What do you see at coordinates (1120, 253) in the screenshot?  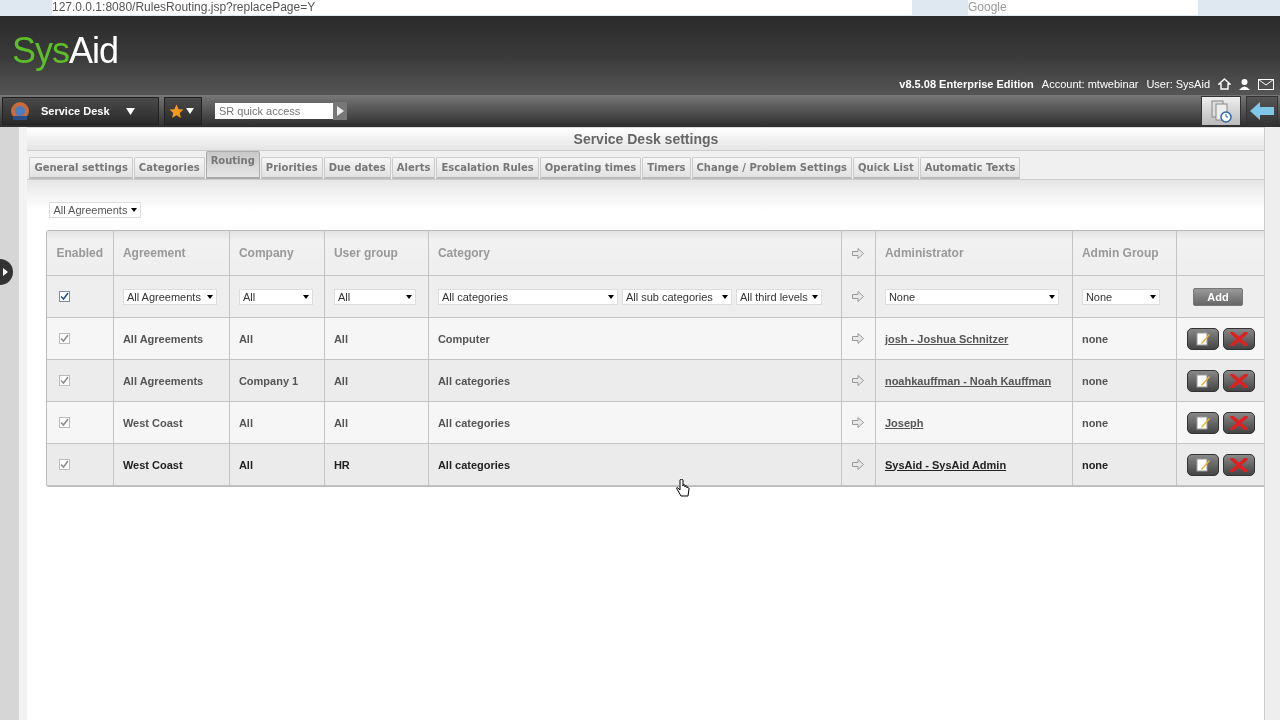 I see `column-header: Admin Group` at bounding box center [1120, 253].